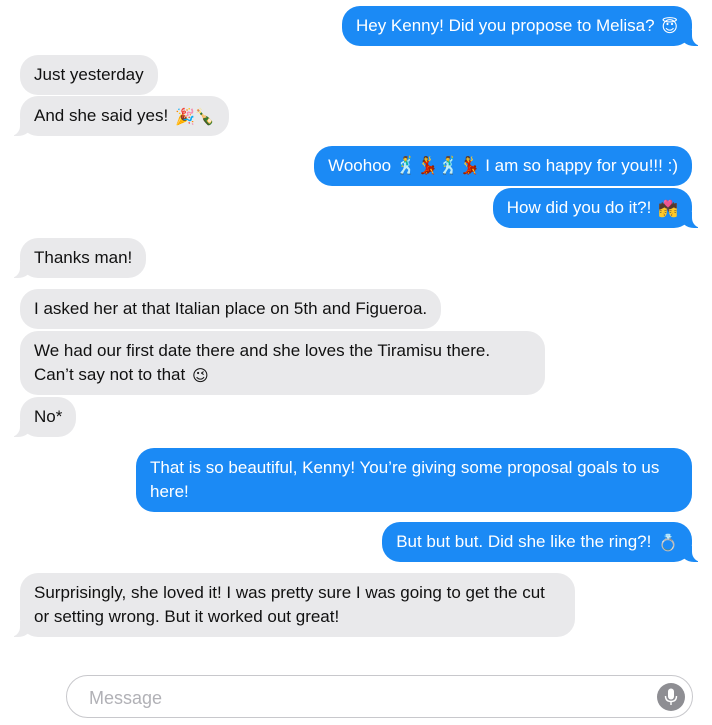 The image size is (712, 725). I want to click on message-input, so click(359, 698).